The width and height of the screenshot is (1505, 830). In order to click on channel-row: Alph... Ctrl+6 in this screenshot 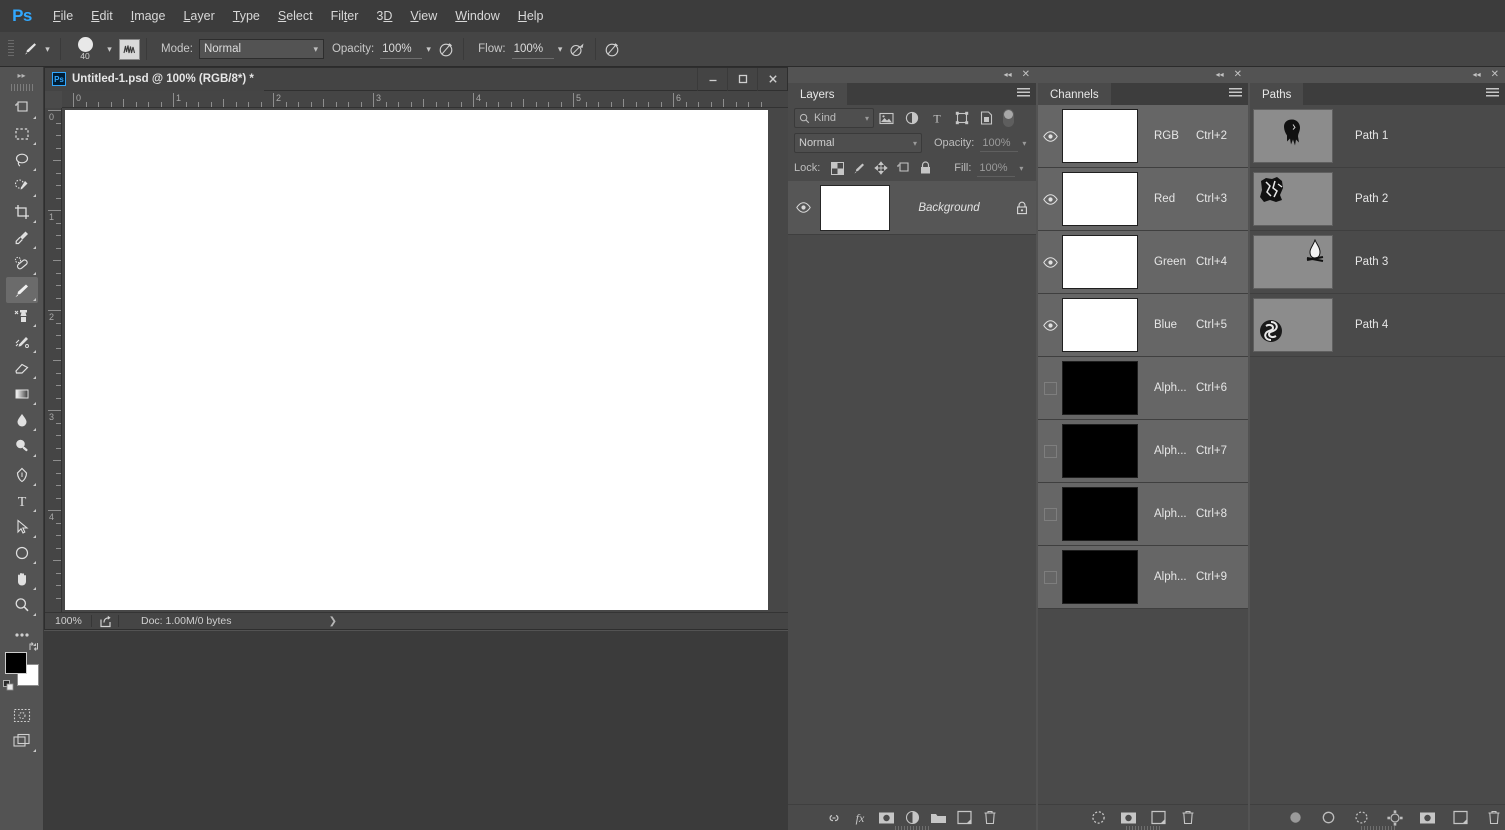, I will do `click(1143, 388)`.